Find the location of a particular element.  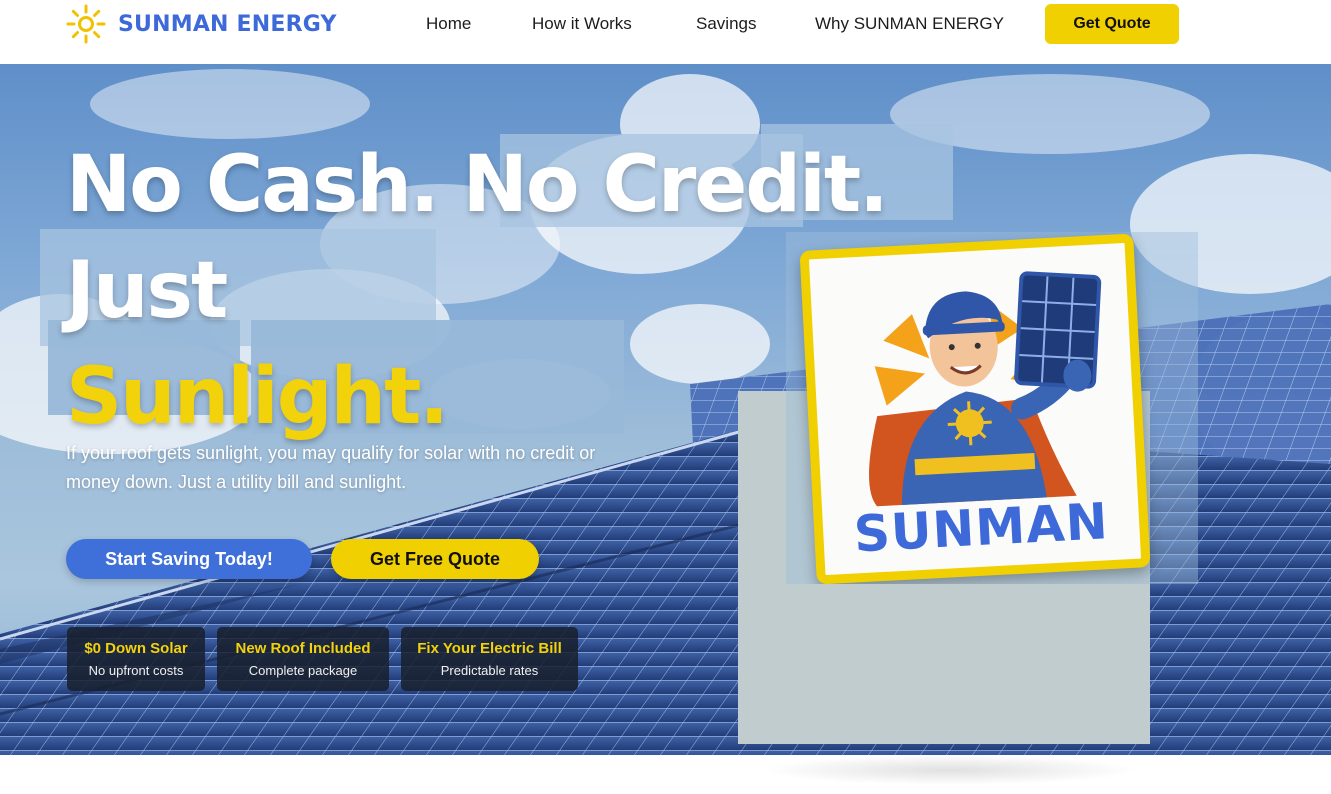

get-free-quote-button: Get Free Quote is located at coordinates (435, 559).